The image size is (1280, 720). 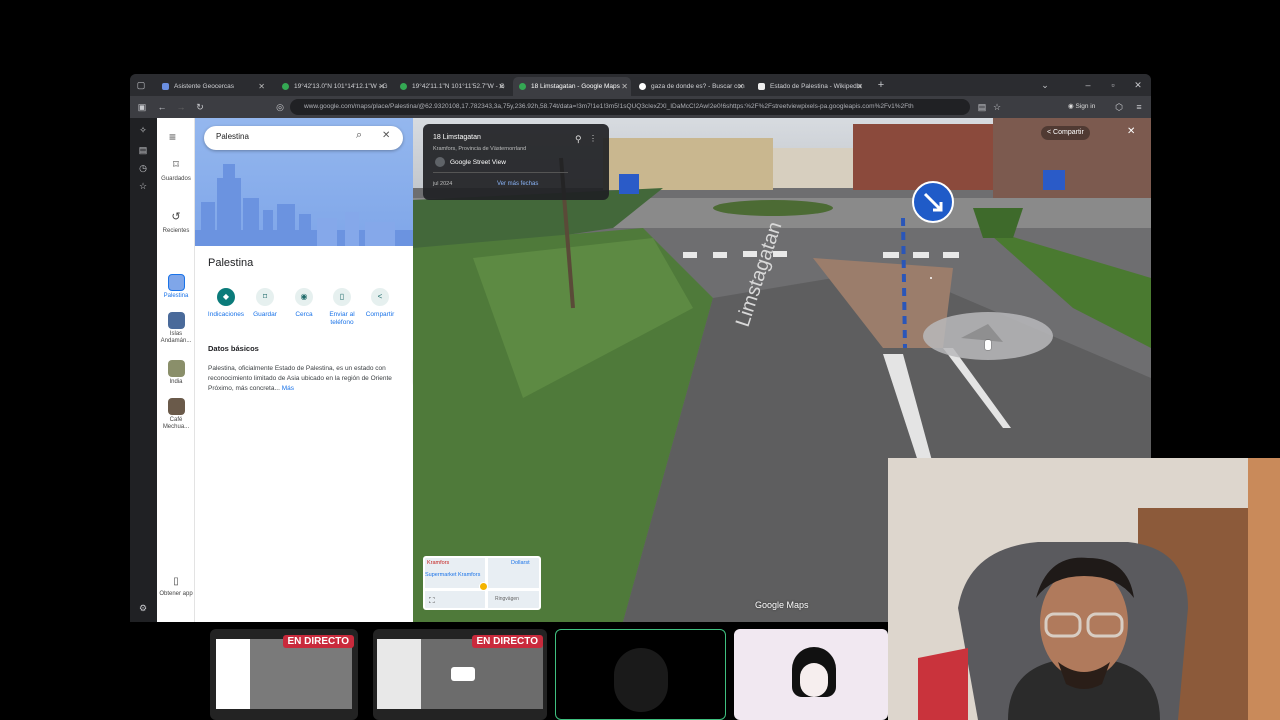 I want to click on google-maps-watermark: Google Maps, so click(x=782, y=605).